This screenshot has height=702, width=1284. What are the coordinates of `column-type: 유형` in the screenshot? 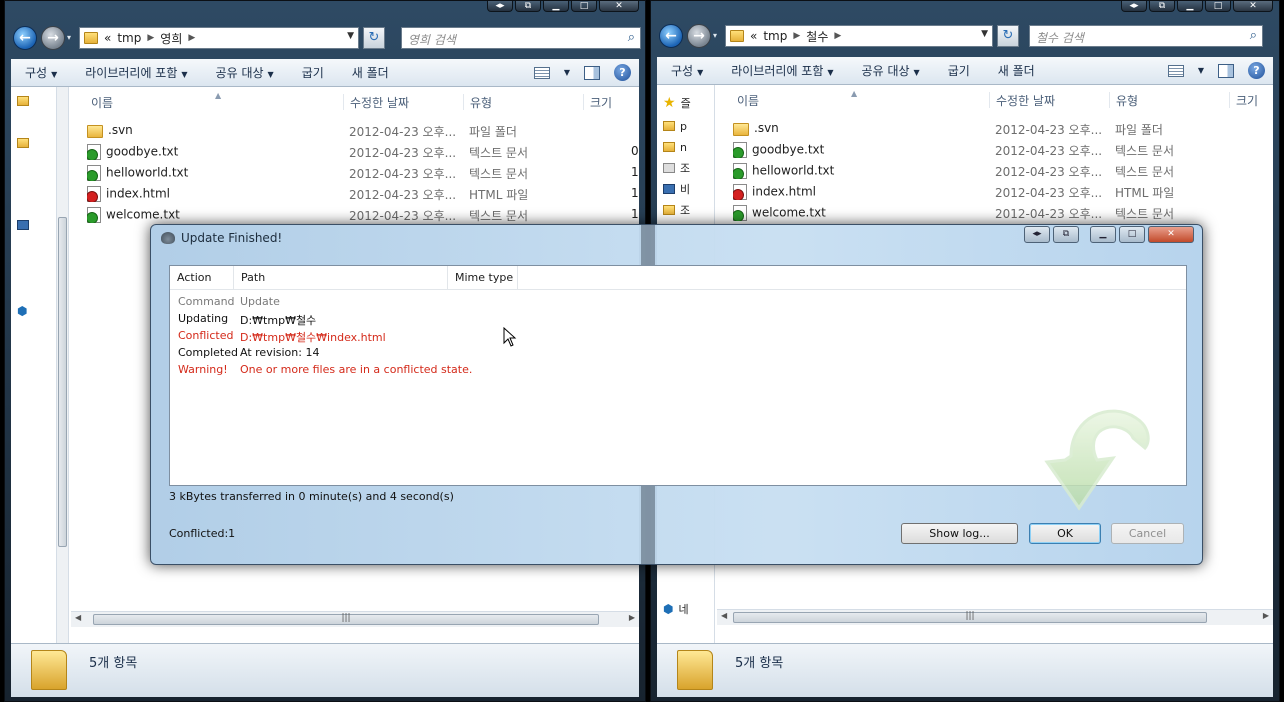 It's located at (523, 102).